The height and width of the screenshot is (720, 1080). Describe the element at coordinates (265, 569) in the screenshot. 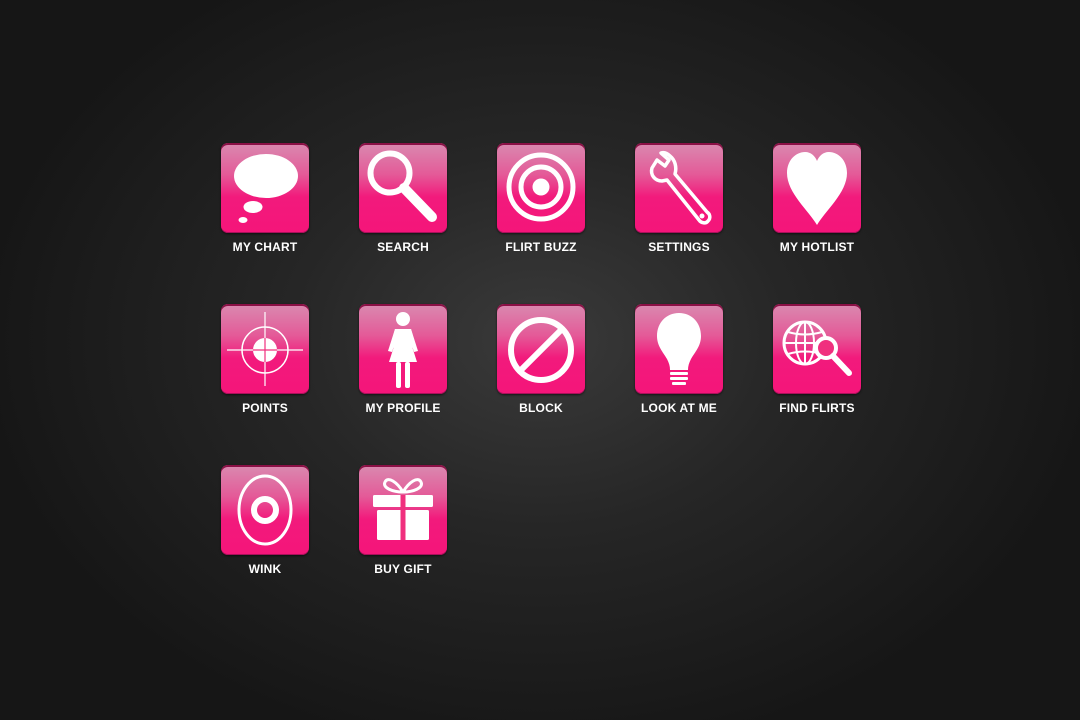

I see `wink-label: WINK` at that location.